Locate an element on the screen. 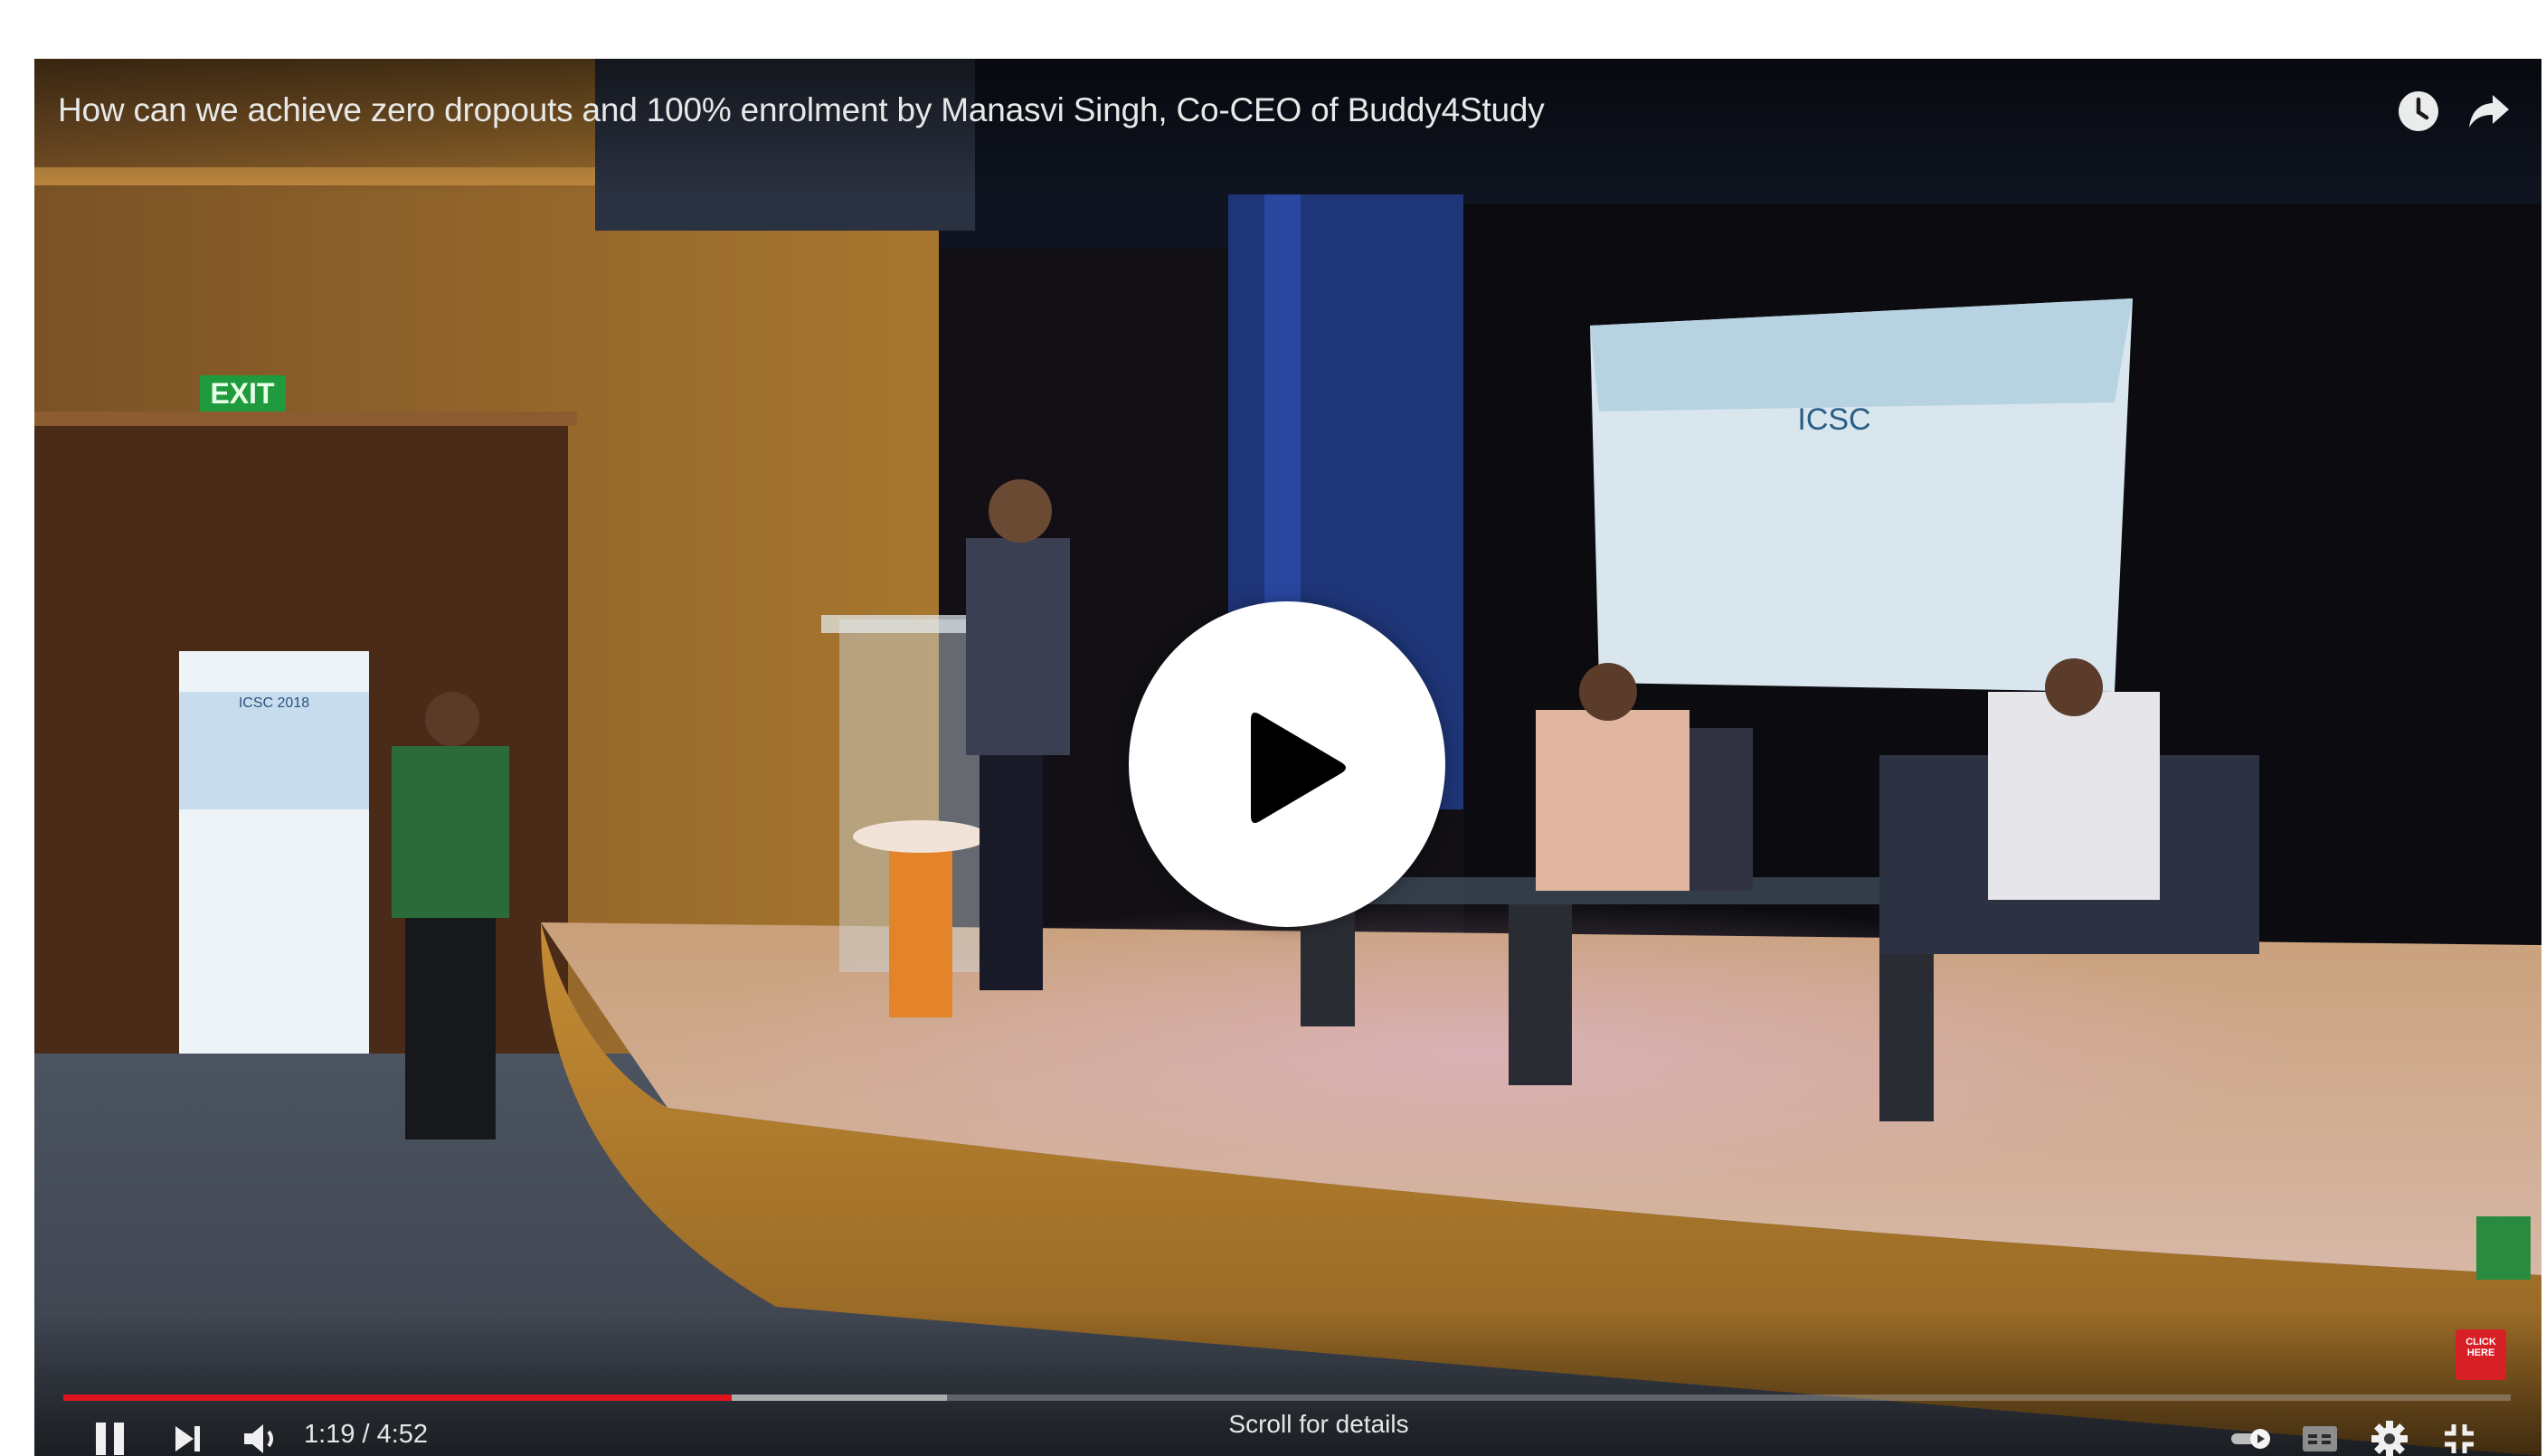  next-icon is located at coordinates (187, 1438).